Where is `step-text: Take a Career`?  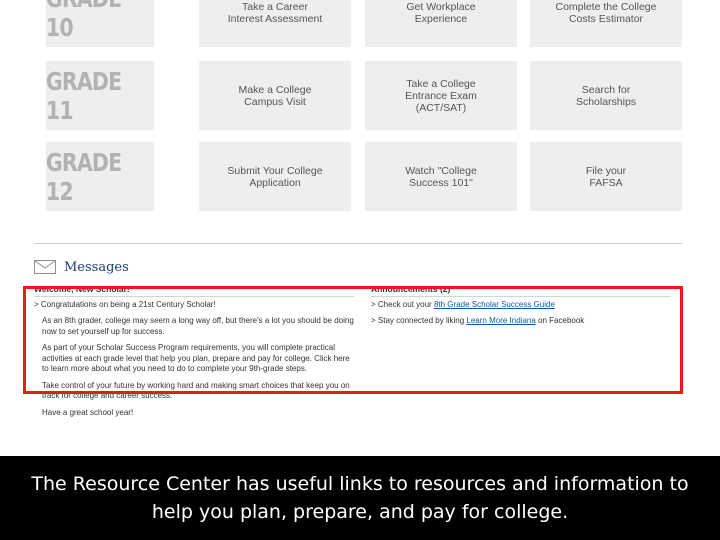
step-text: Take a Career is located at coordinates (275, 6).